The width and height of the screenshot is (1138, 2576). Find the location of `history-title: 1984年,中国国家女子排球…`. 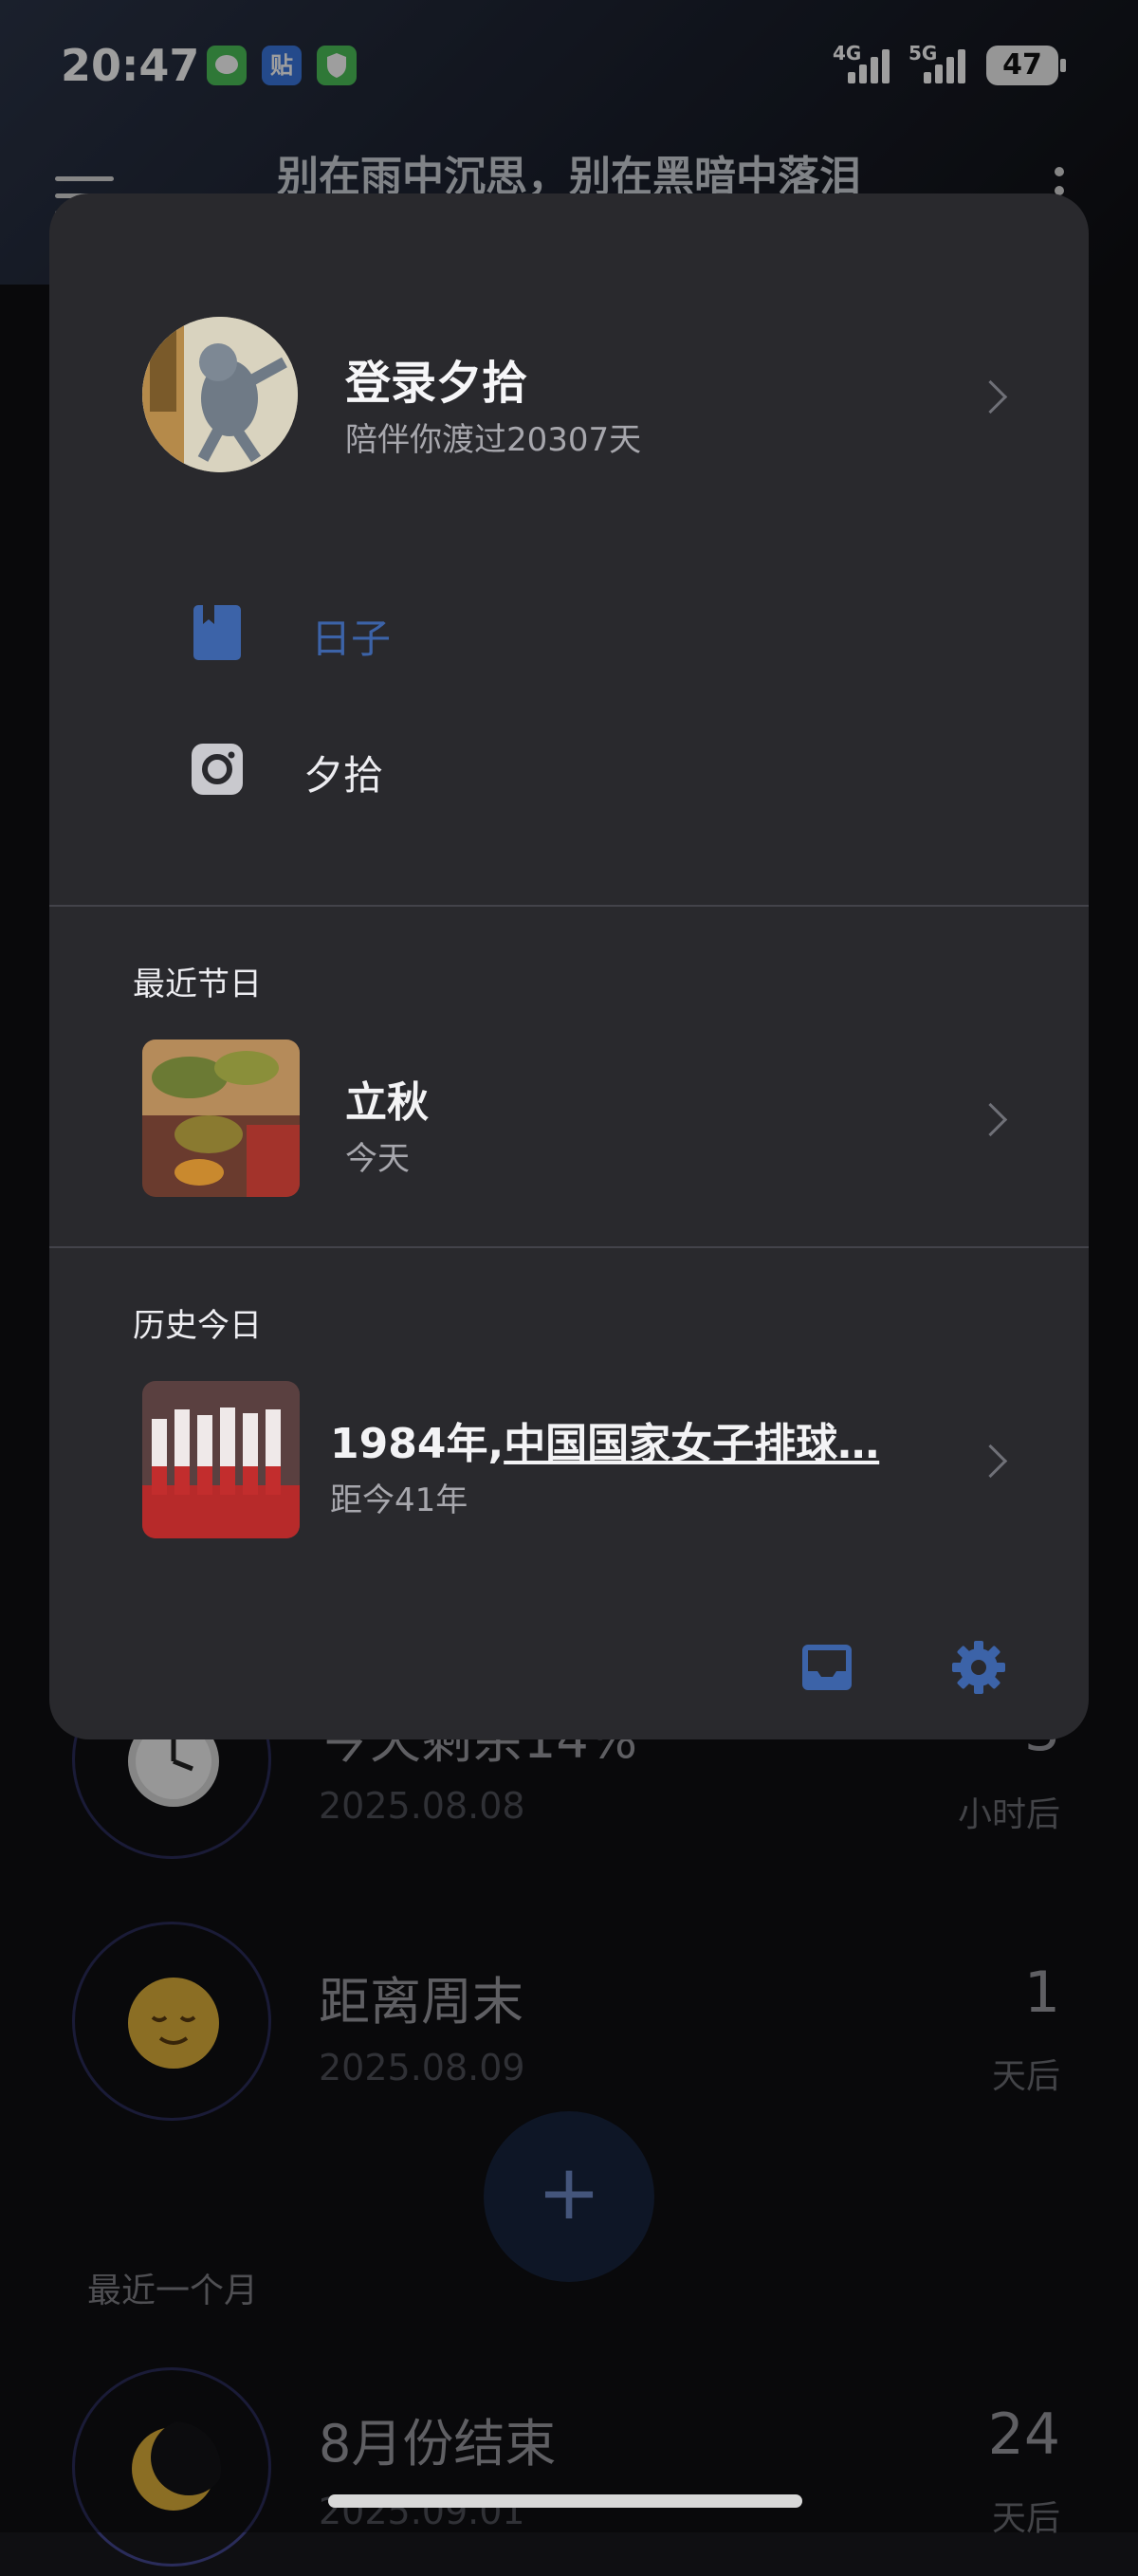

history-title: 1984年,中国国家女子排球… is located at coordinates (604, 1439).